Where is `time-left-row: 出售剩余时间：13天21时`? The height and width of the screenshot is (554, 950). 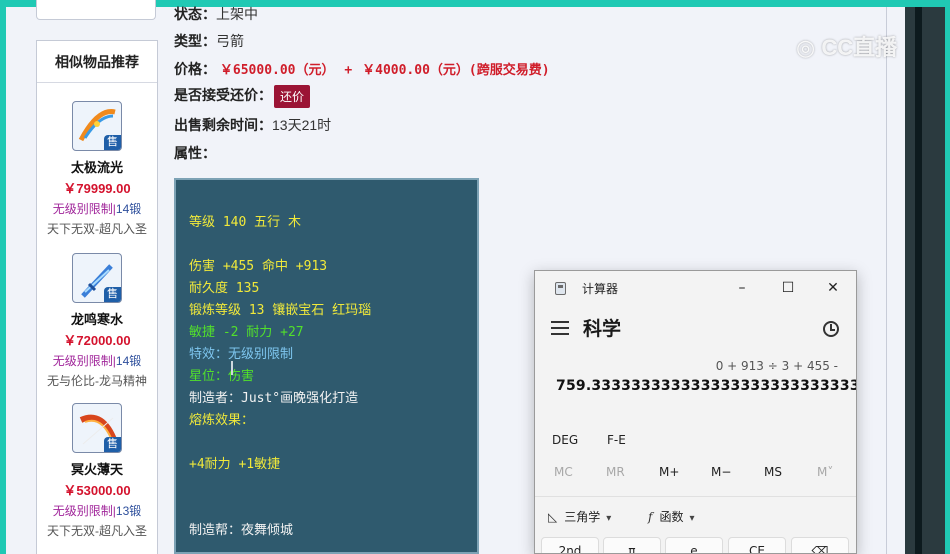 time-left-row: 出售剩余时间：13天21时 is located at coordinates (252, 125).